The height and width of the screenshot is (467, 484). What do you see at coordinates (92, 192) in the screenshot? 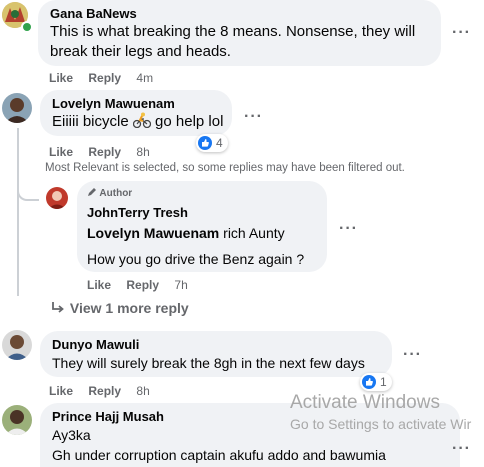
I see `pen-icon` at bounding box center [92, 192].